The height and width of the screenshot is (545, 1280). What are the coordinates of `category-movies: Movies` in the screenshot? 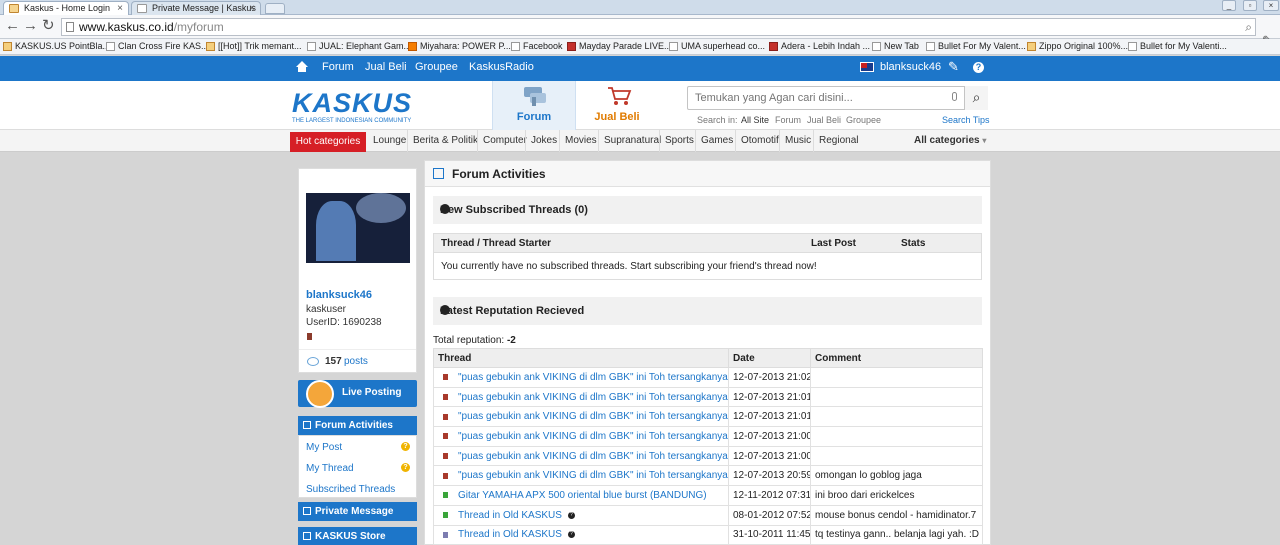 It's located at (580, 141).